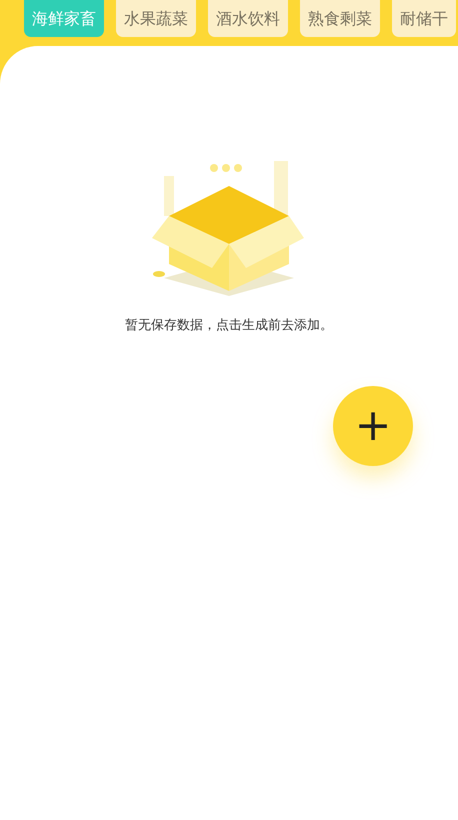 The image size is (458, 820). Describe the element at coordinates (424, 18) in the screenshot. I see `category-tab: 耐储干` at that location.